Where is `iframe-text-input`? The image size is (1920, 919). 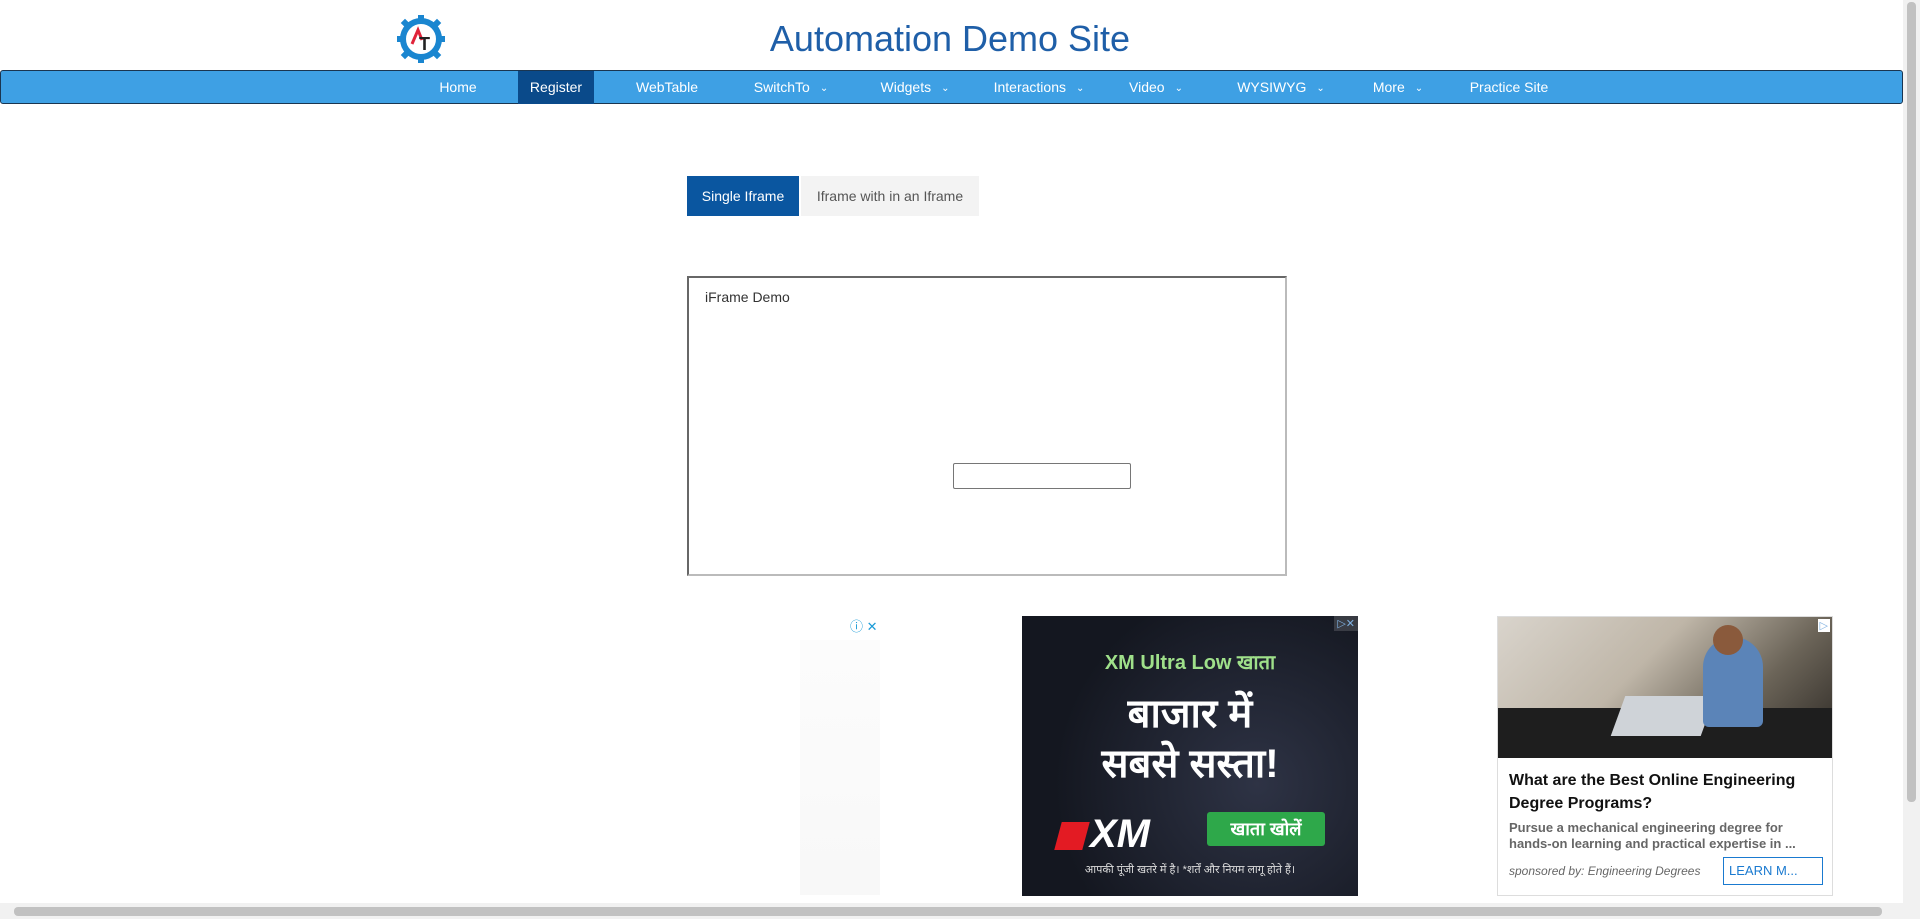 iframe-text-input is located at coordinates (1042, 476).